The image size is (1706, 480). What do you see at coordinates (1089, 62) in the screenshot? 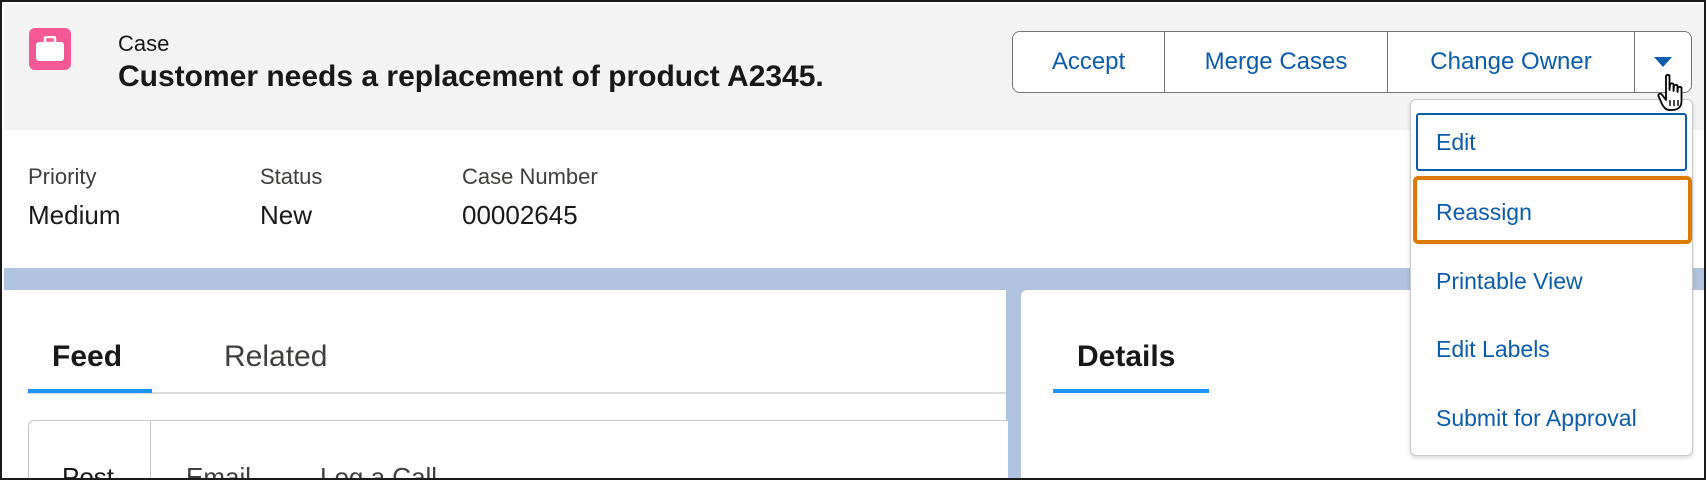
I see `accept-button: Accept` at bounding box center [1089, 62].